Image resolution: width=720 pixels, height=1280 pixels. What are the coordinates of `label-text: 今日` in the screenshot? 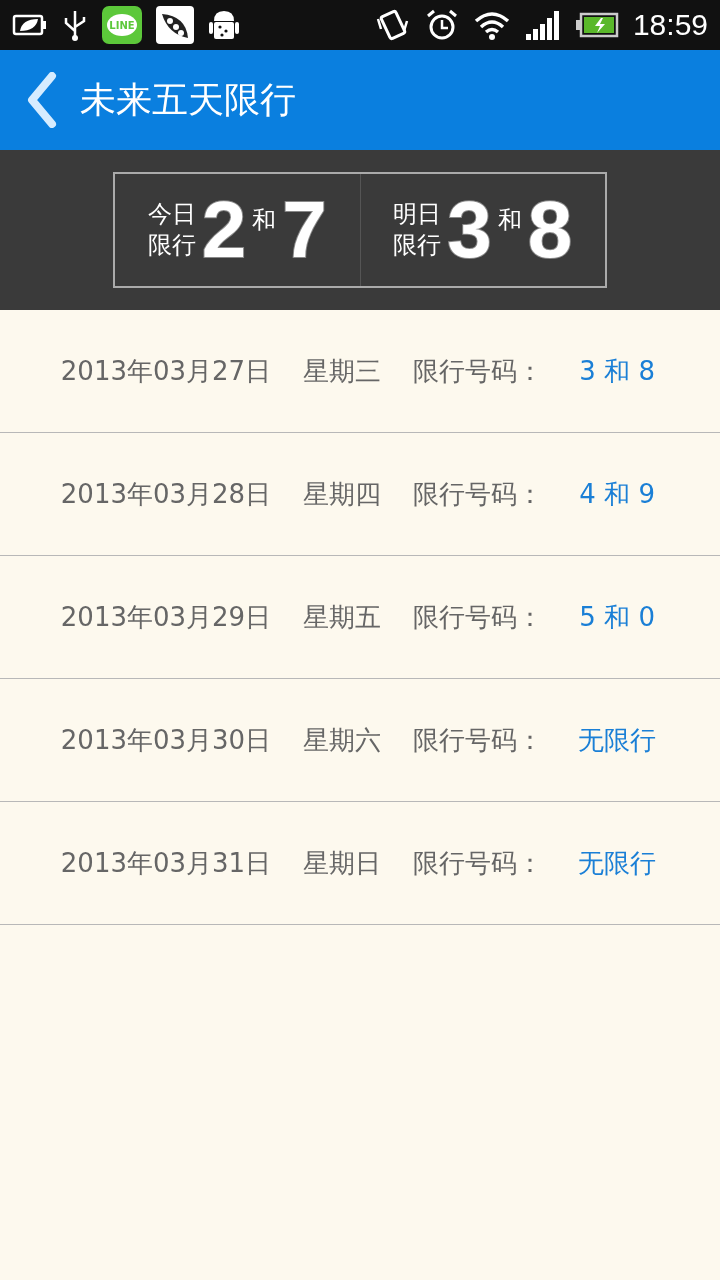 It's located at (171, 214).